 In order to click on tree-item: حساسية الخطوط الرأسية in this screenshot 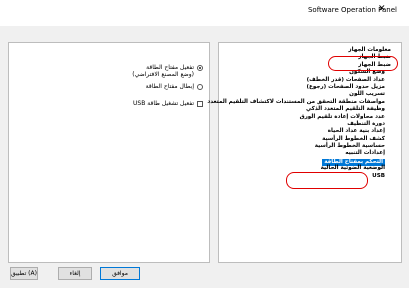, I will do `click(318, 146)`.